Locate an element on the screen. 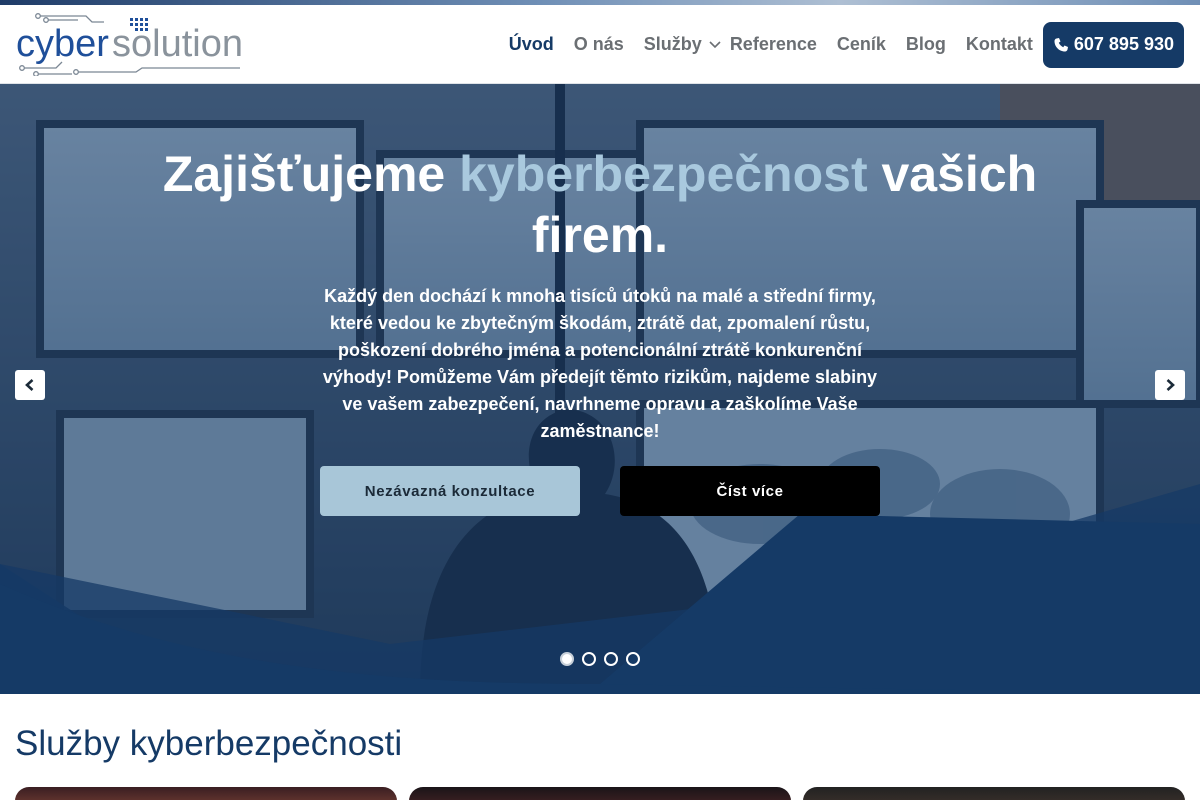  nav-item-label: Ceník is located at coordinates (861, 44).